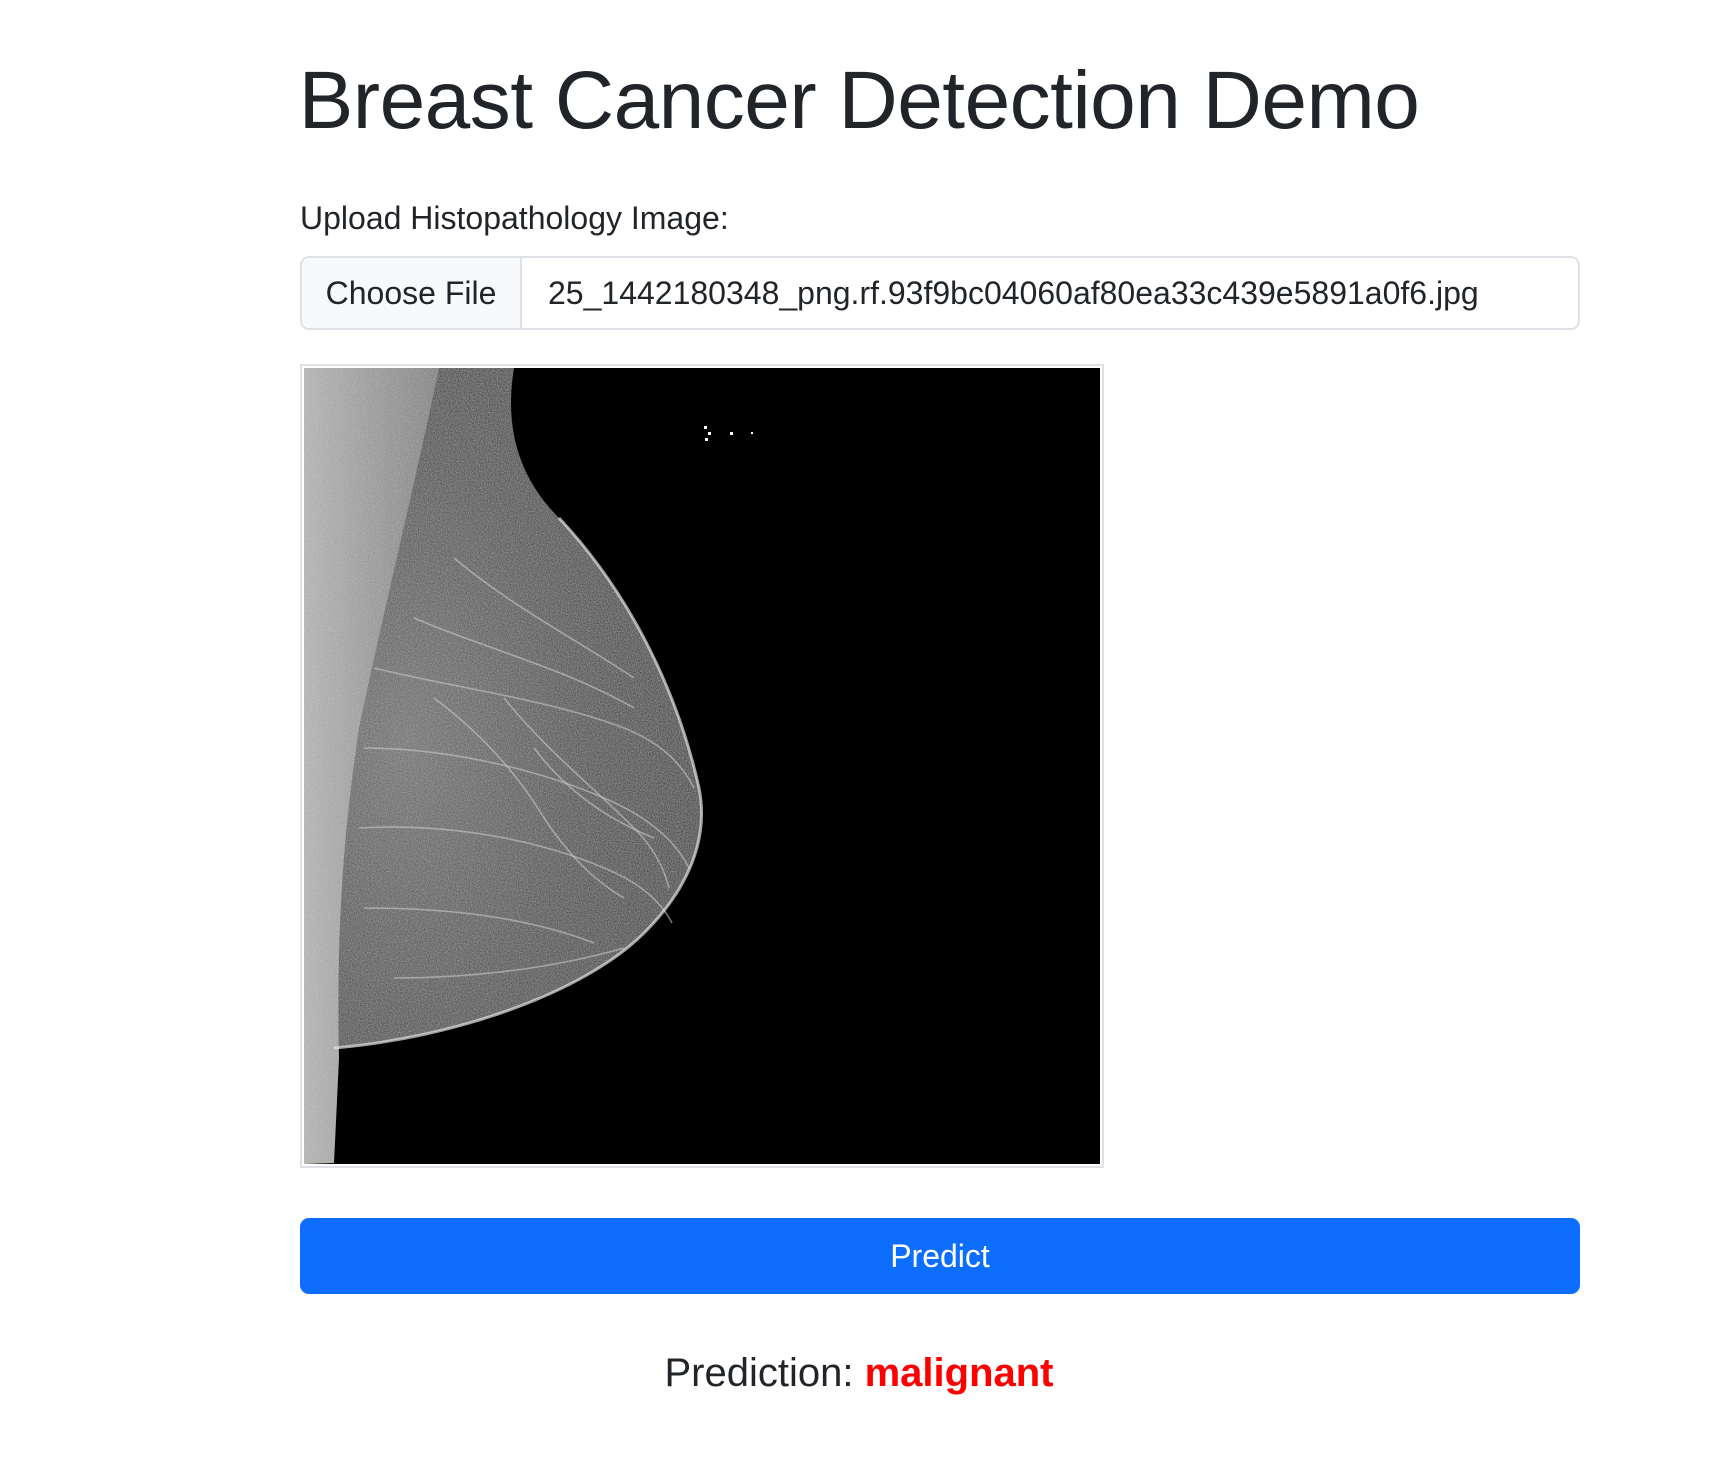  Describe the element at coordinates (514, 218) in the screenshot. I see `upload-label: Upload Histopathology Image:` at that location.